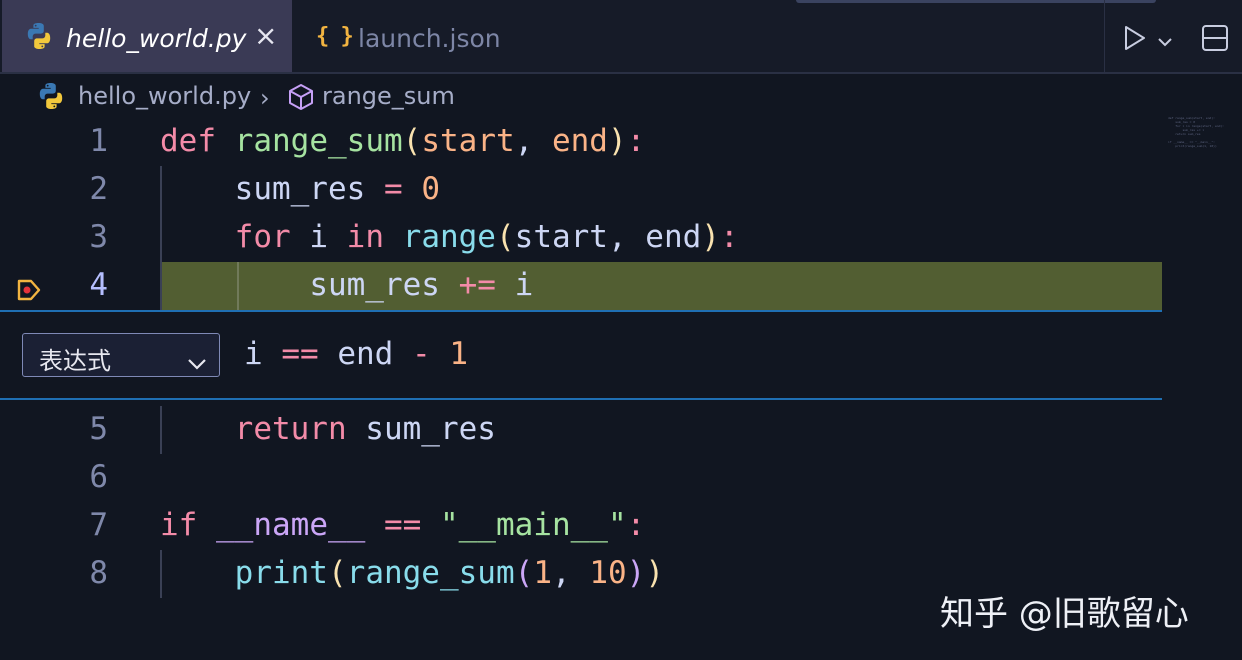 The width and height of the screenshot is (1242, 660). What do you see at coordinates (265, 36) in the screenshot?
I see `close-tab-button: ×` at bounding box center [265, 36].